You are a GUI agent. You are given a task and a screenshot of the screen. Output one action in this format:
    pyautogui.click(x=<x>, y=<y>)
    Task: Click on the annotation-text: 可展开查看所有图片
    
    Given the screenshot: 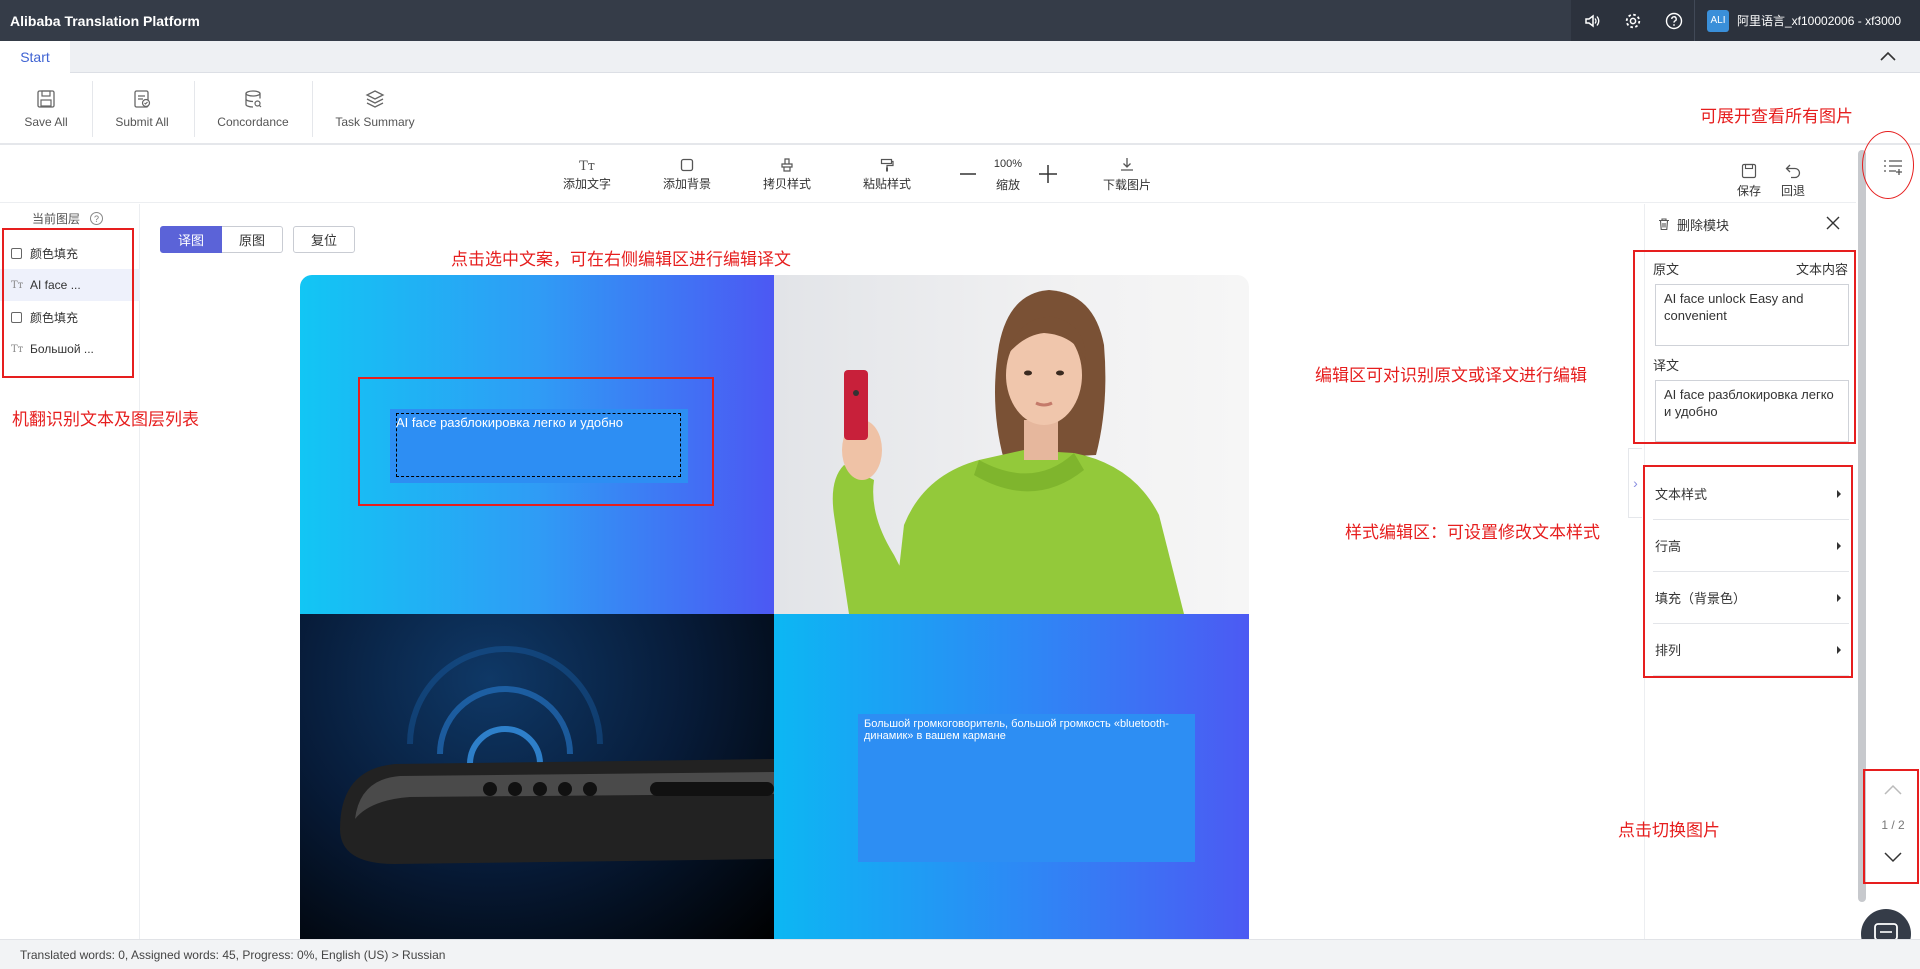 What is the action you would take?
    pyautogui.click(x=1776, y=117)
    